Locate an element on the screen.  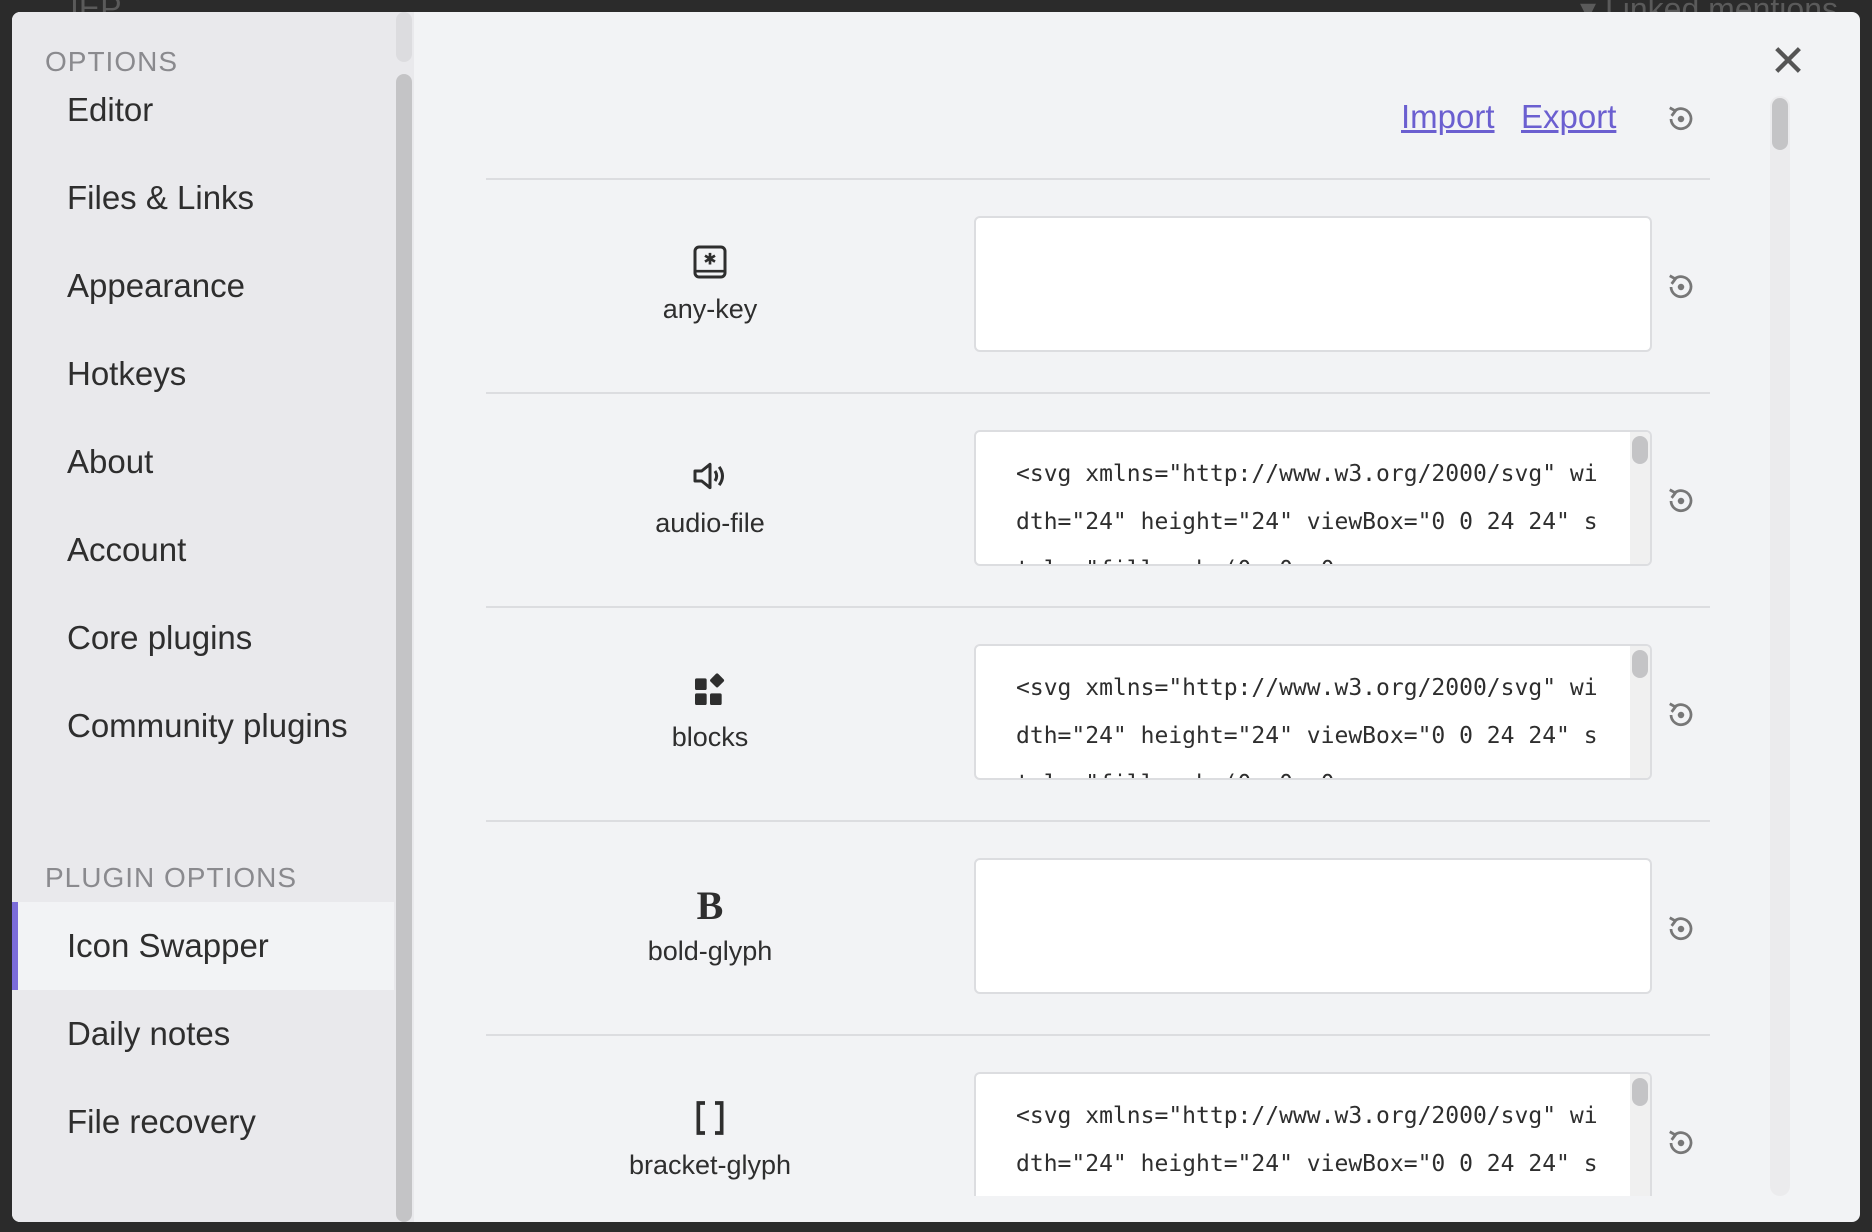
sidebar-item-core-plugins: Core plugins is located at coordinates (203, 638).